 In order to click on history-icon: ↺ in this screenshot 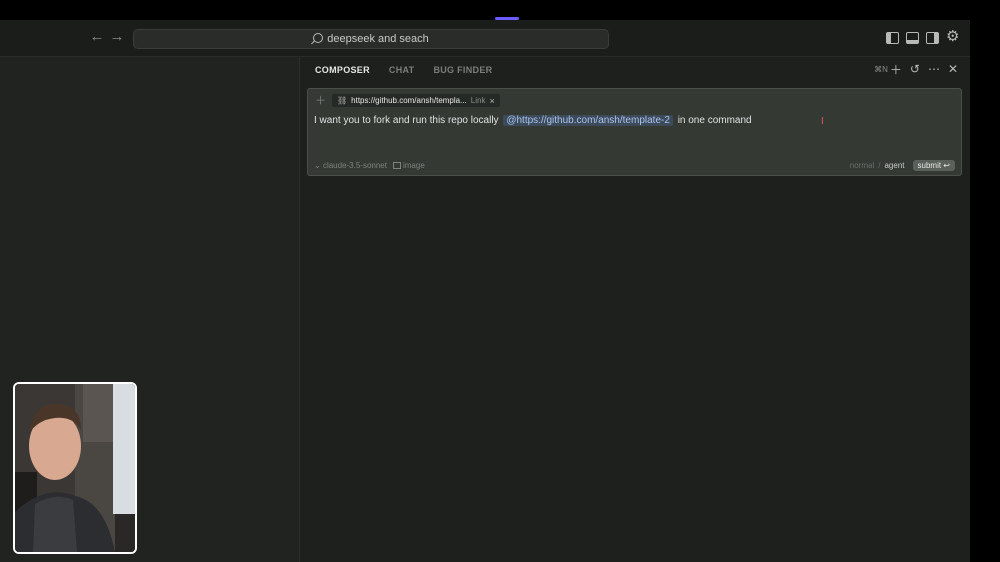, I will do `click(915, 69)`.